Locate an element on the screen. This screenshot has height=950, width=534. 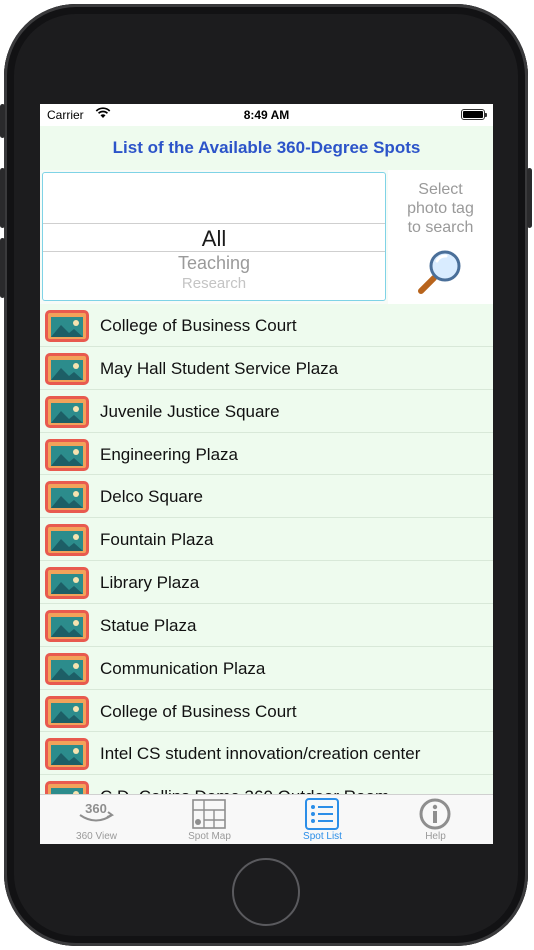
search-hint-line: Select is located at coordinates (440, 189).